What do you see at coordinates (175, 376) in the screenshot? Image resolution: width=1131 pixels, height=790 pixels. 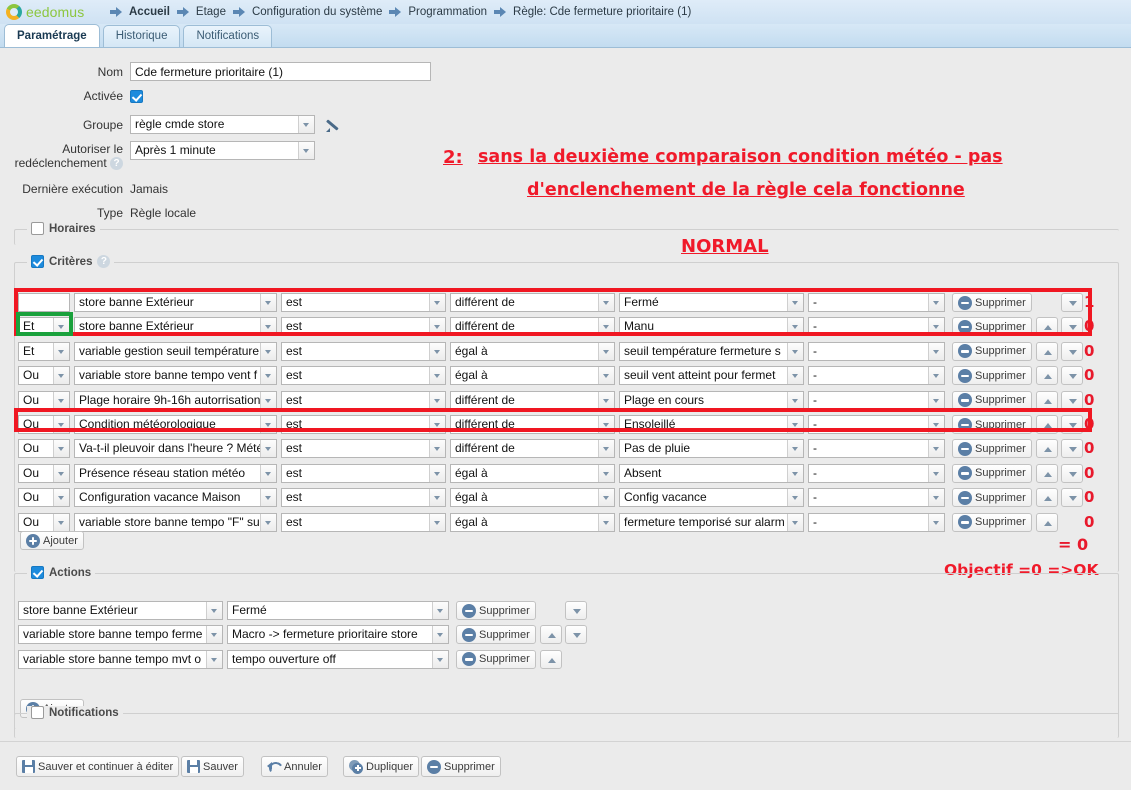 I see `criteria-device-select: variable store banne tempo vent f` at bounding box center [175, 376].